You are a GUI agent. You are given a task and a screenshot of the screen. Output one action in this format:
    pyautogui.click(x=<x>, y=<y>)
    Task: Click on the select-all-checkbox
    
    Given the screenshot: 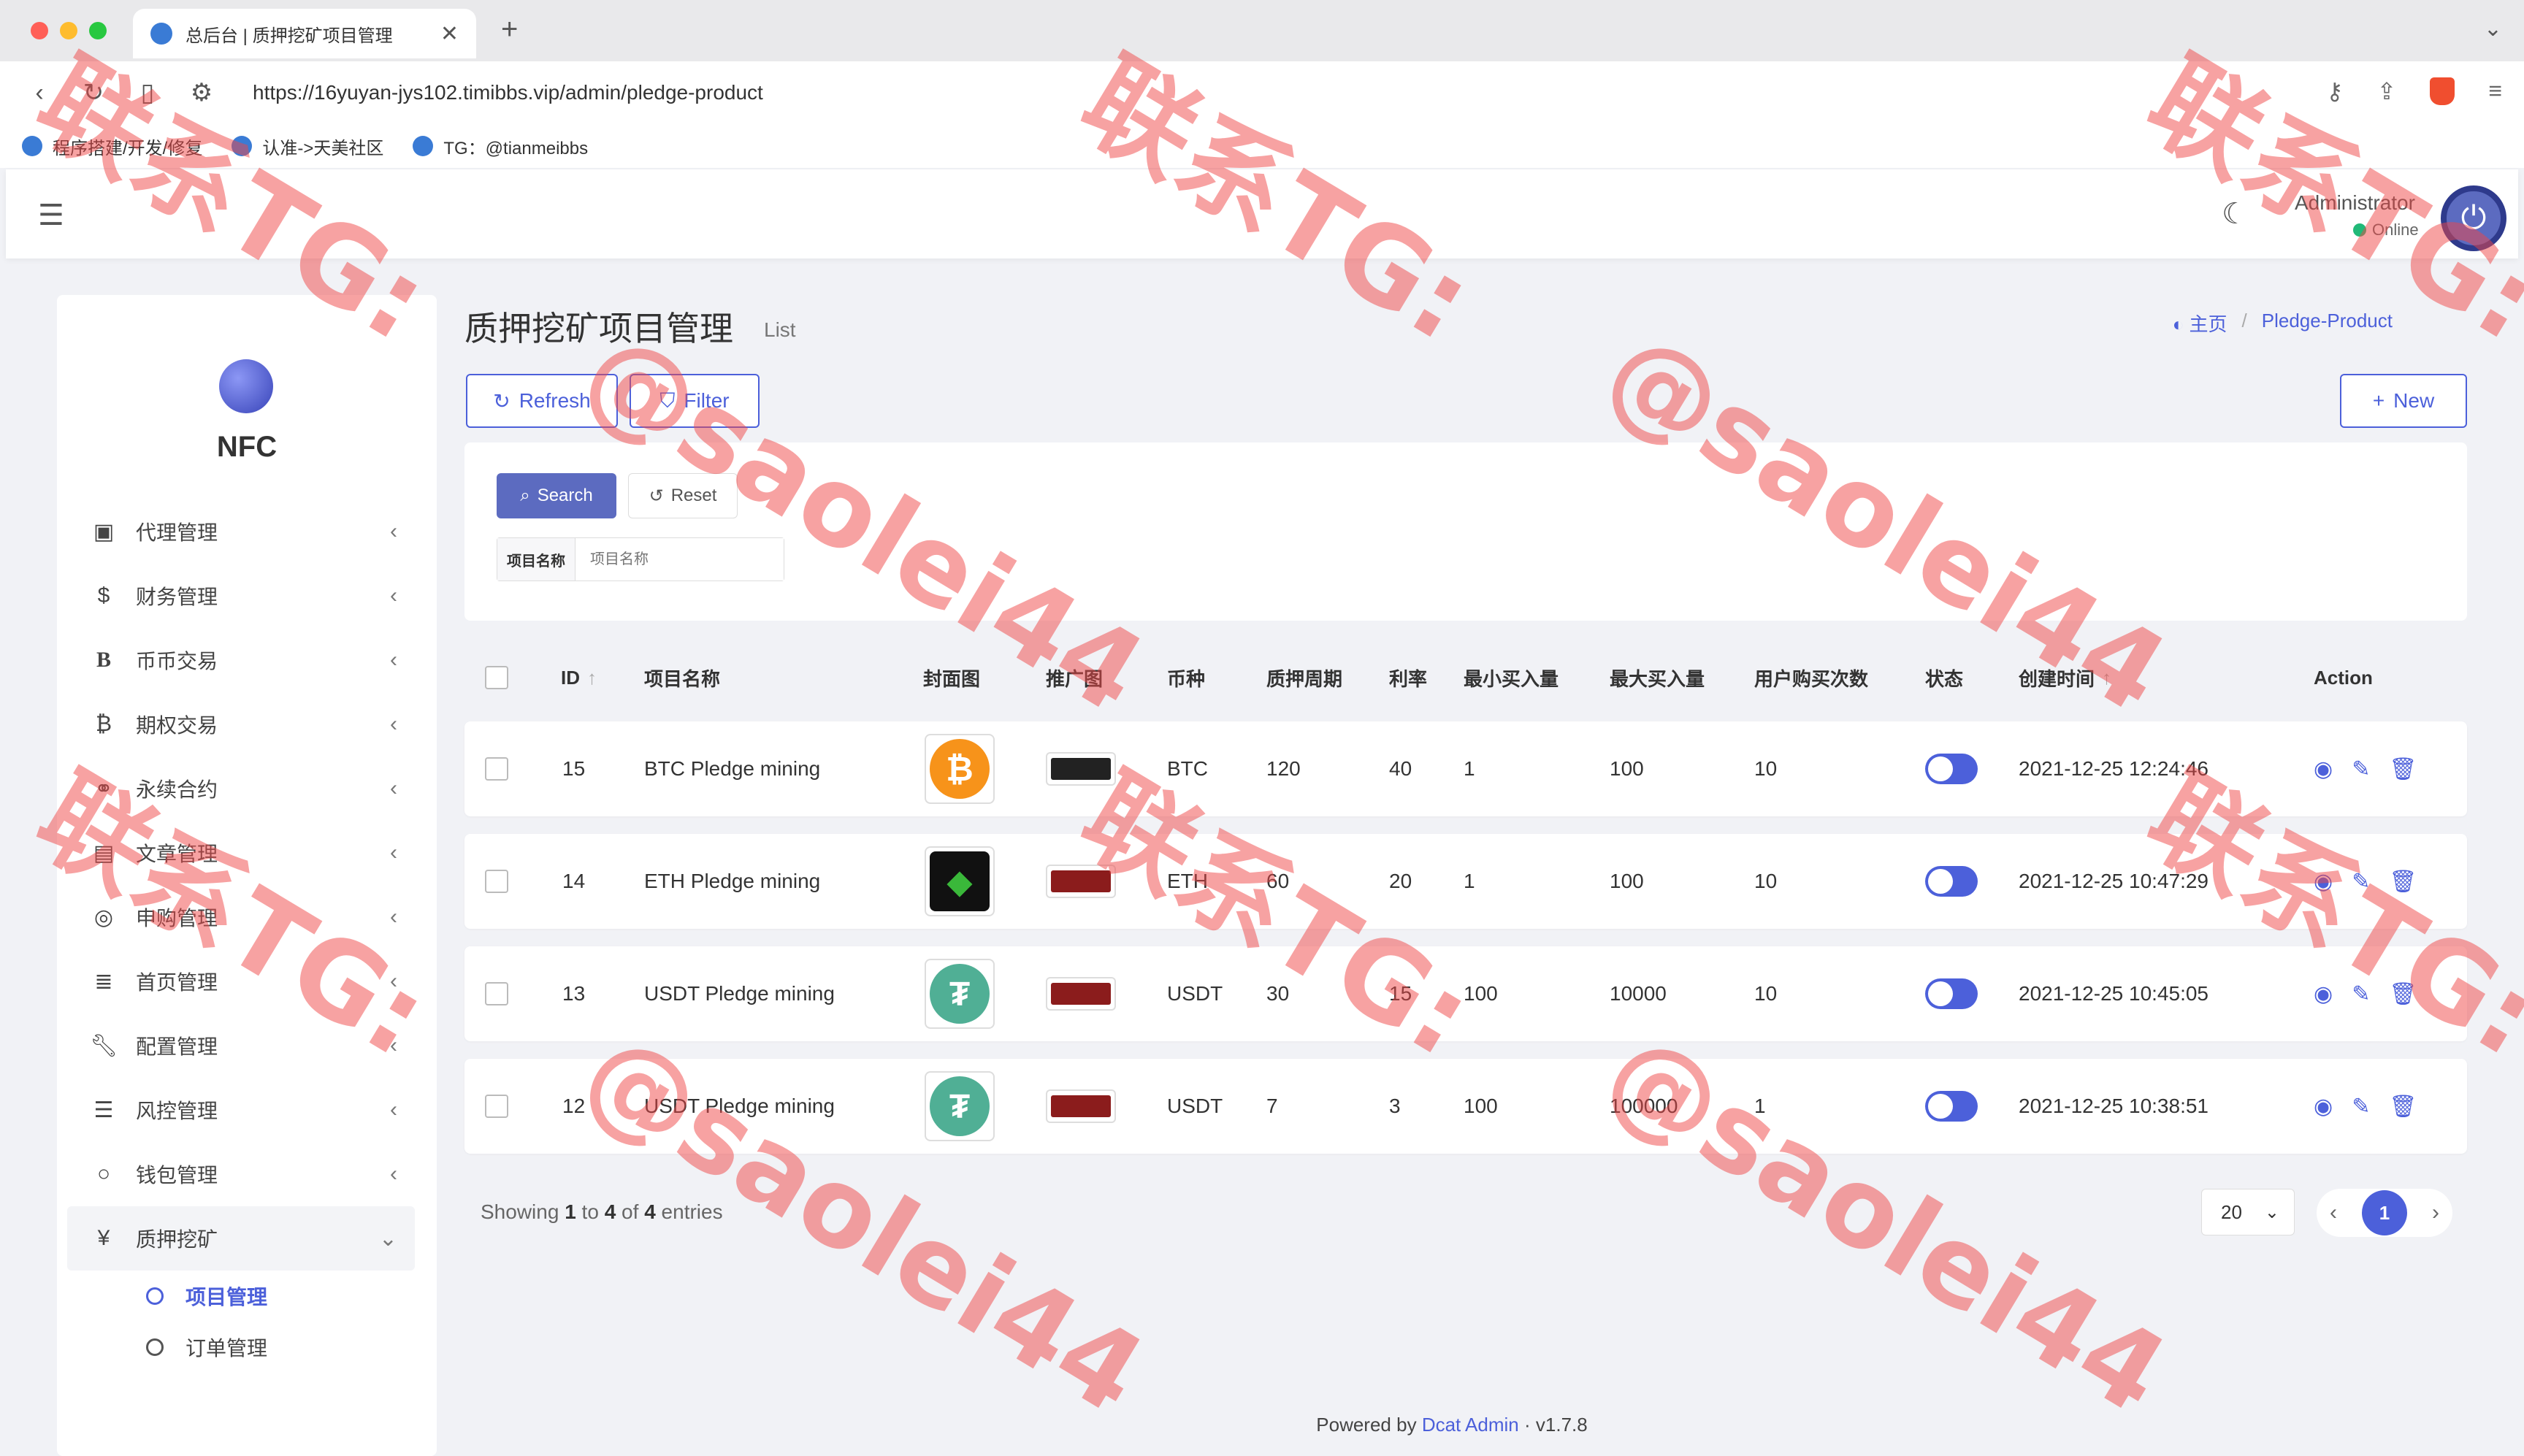 What is the action you would take?
    pyautogui.click(x=496, y=677)
    